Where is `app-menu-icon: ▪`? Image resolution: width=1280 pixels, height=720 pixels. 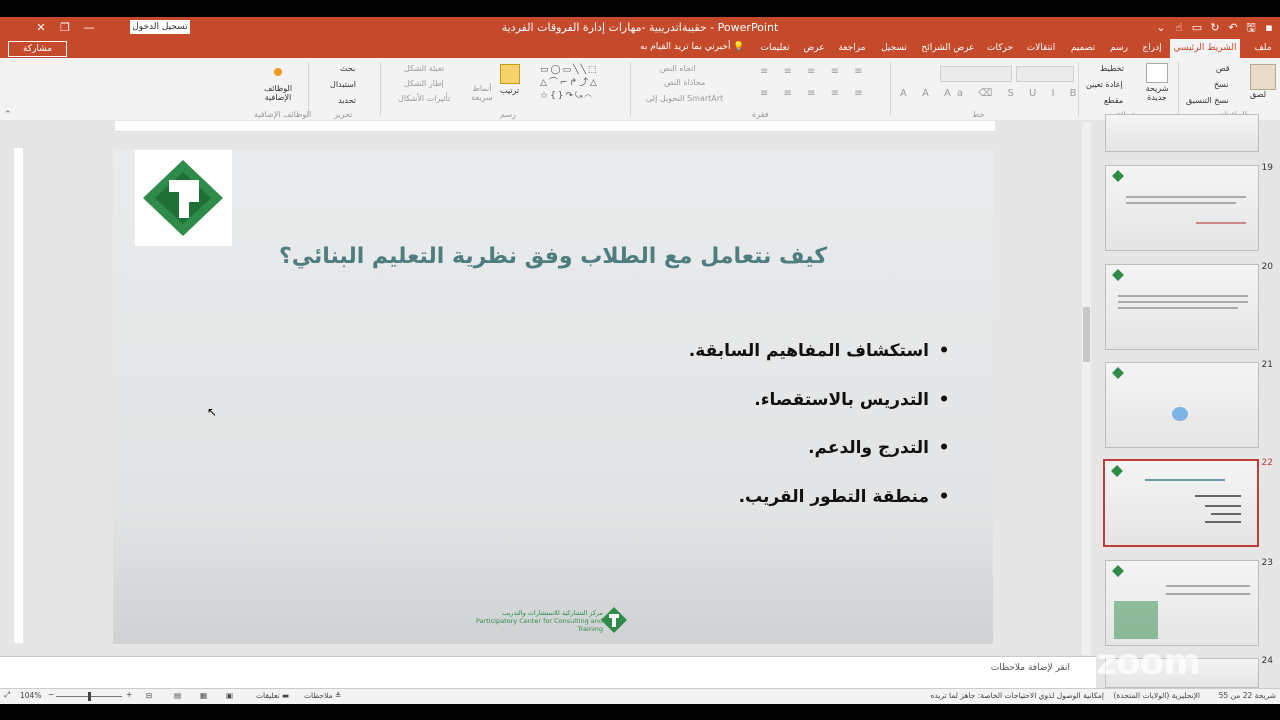
app-menu-icon: ▪ is located at coordinates (1269, 28).